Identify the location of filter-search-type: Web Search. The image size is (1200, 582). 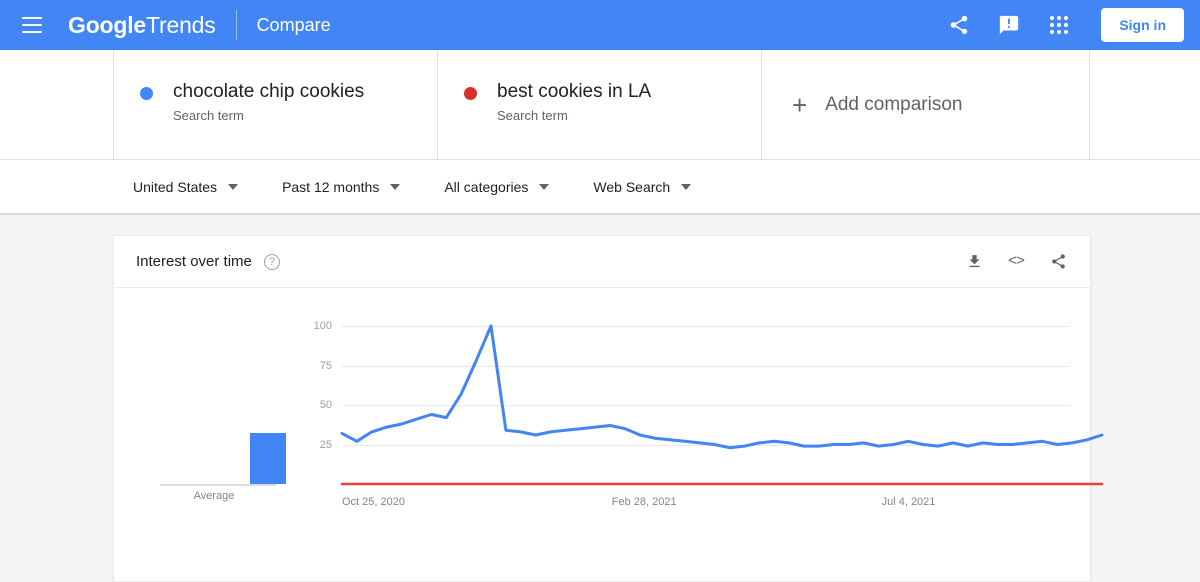
(642, 186).